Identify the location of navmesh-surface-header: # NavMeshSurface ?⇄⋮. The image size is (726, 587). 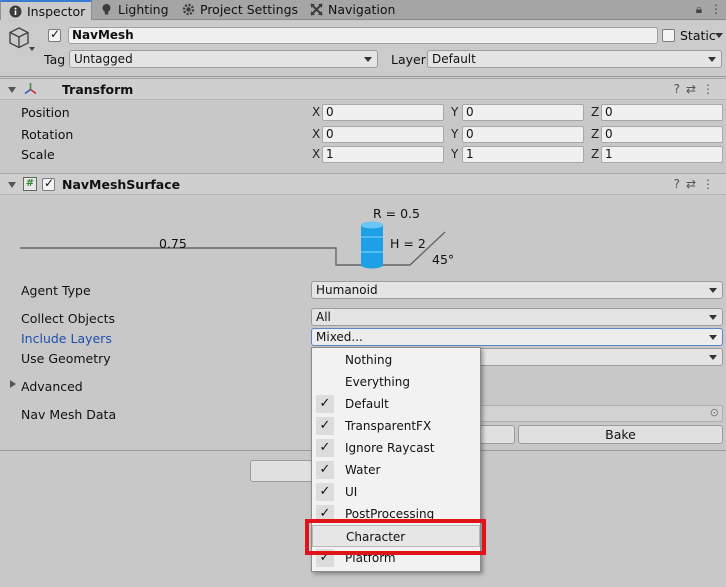
(363, 184).